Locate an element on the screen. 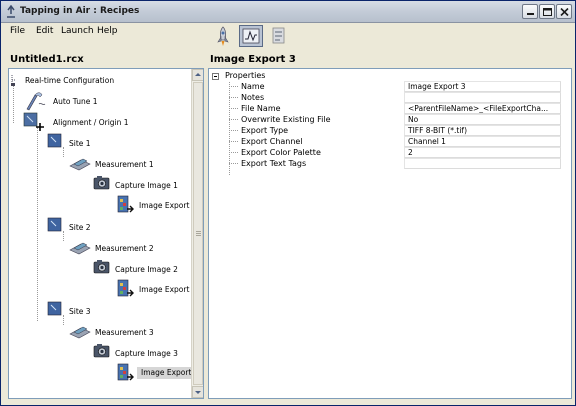 The width and height of the screenshot is (576, 406). property-label: Notes is located at coordinates (253, 97).